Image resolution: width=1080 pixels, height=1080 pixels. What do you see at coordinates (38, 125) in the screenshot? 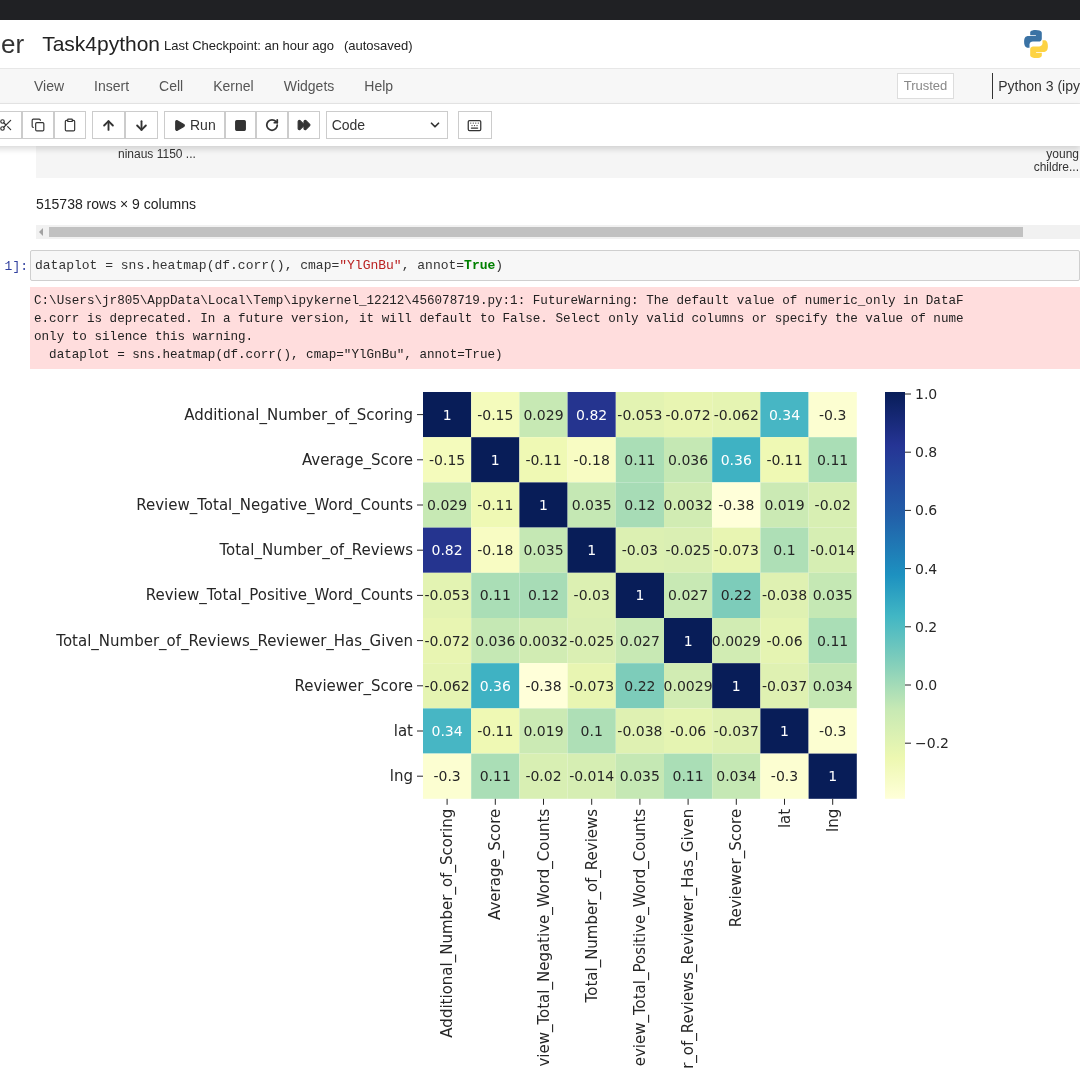
I see `copy-button` at bounding box center [38, 125].